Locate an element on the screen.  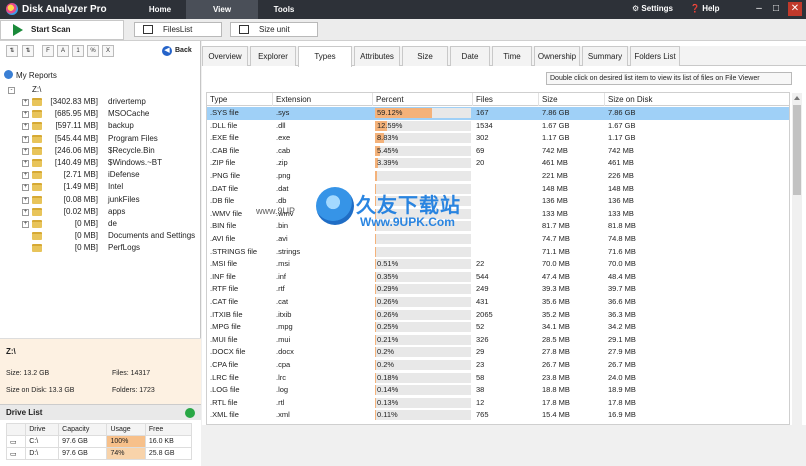
help-button: ❓ Help is located at coordinates (705, 8).